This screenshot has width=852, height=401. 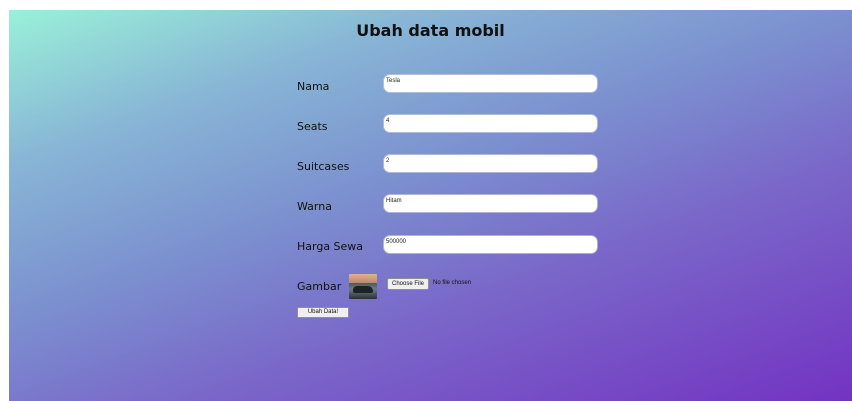 I want to click on label-gambar: Gambar, so click(x=319, y=286).